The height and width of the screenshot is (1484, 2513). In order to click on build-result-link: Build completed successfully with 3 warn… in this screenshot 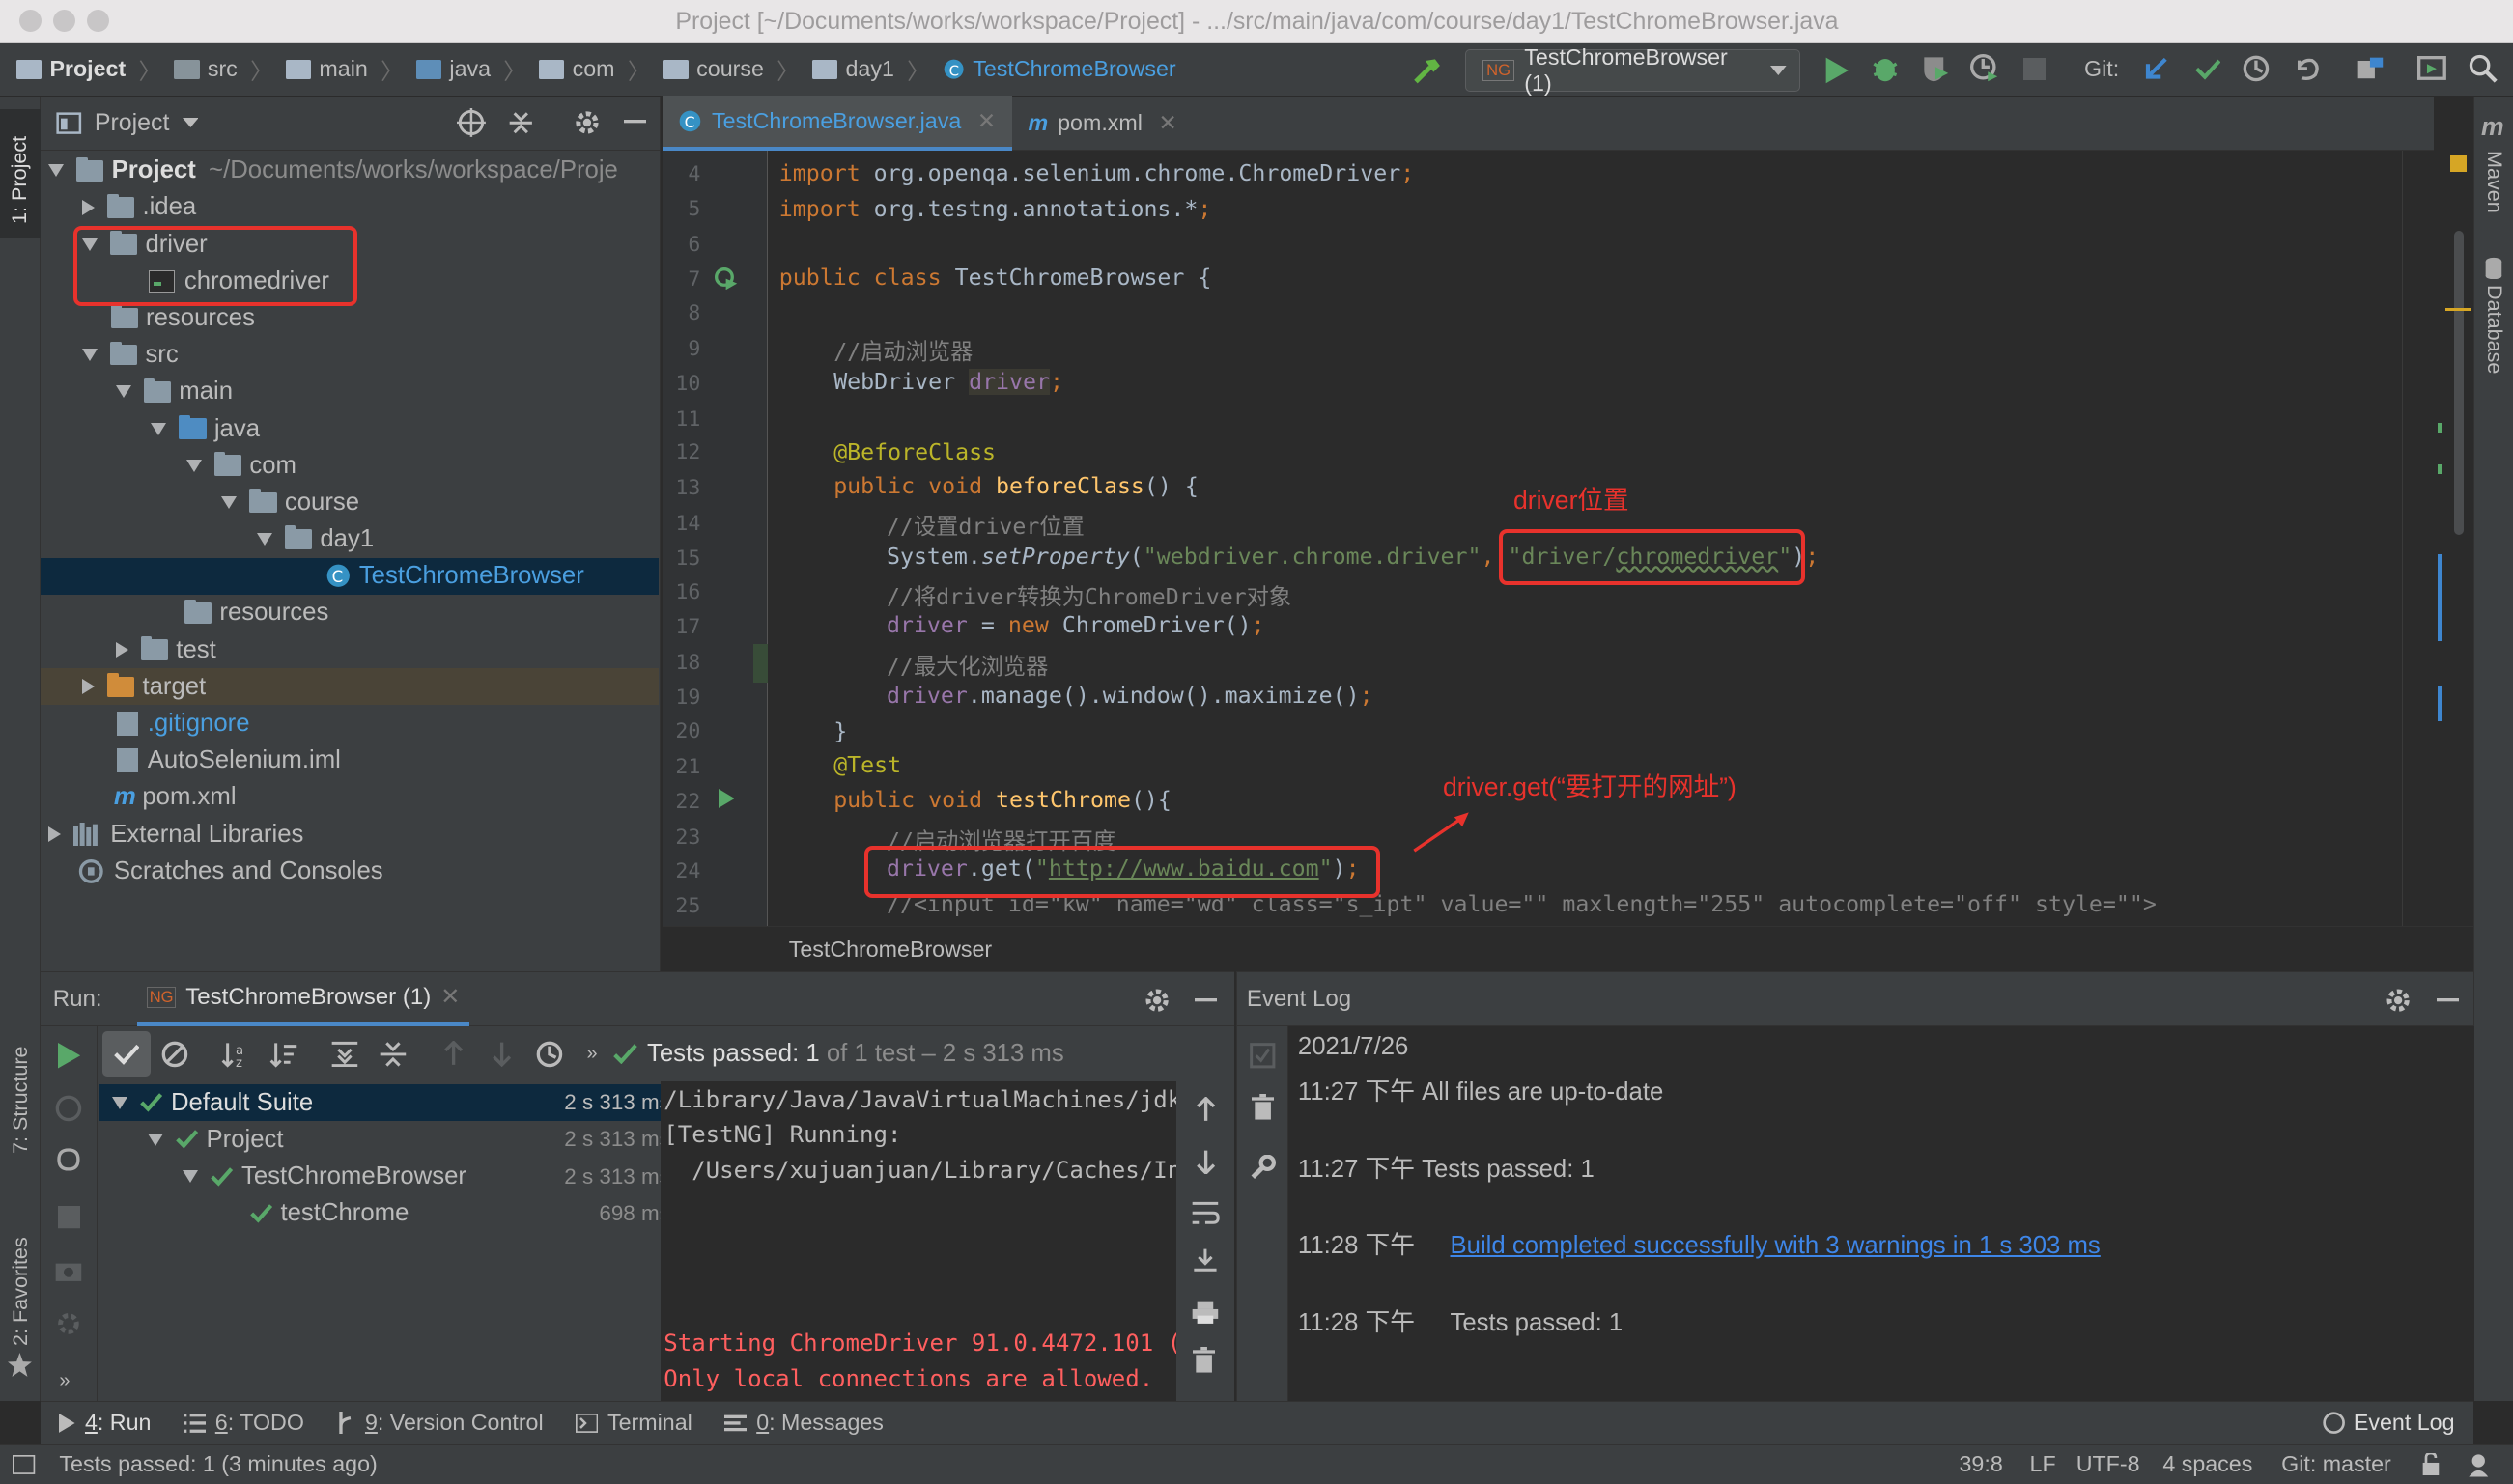, I will do `click(1775, 1245)`.